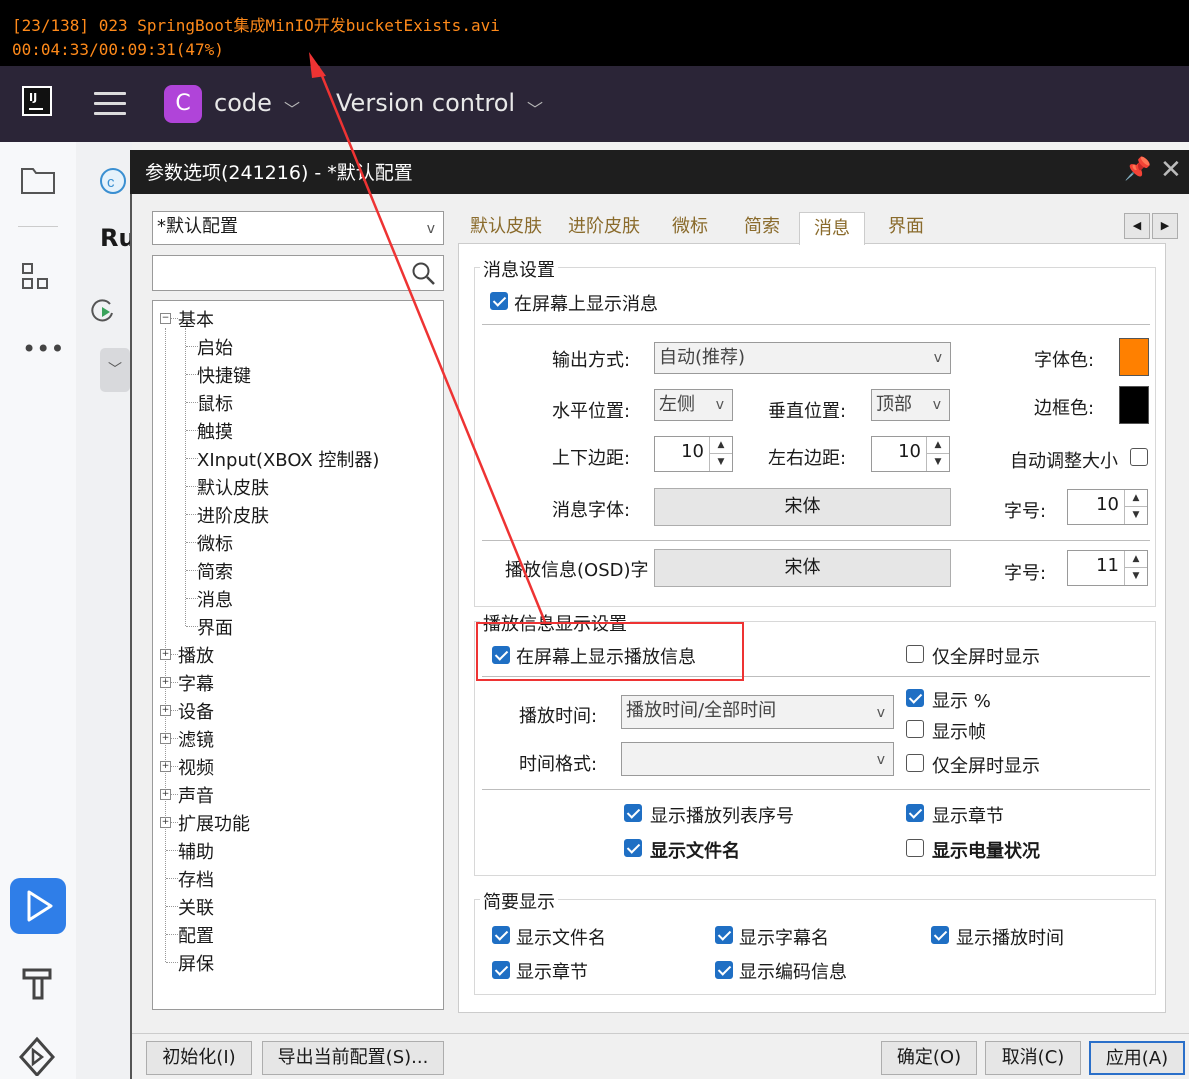  Describe the element at coordinates (196, 683) in the screenshot. I see `tree-item: 字幕` at that location.